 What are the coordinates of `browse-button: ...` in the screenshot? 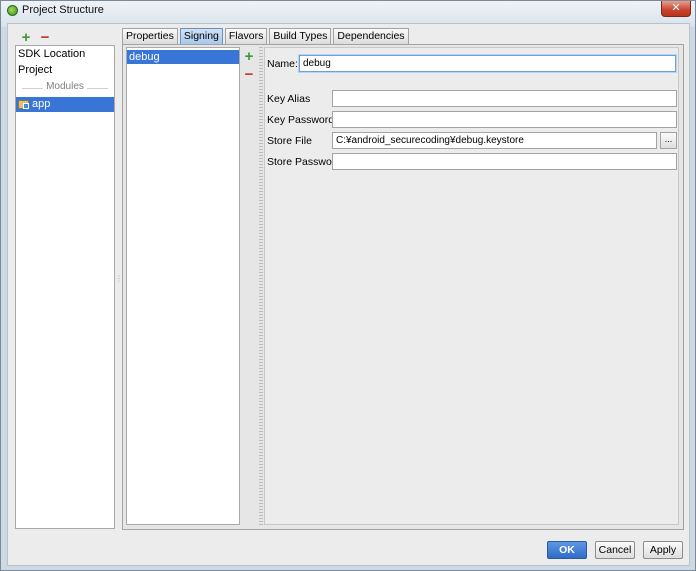 It's located at (668, 140).